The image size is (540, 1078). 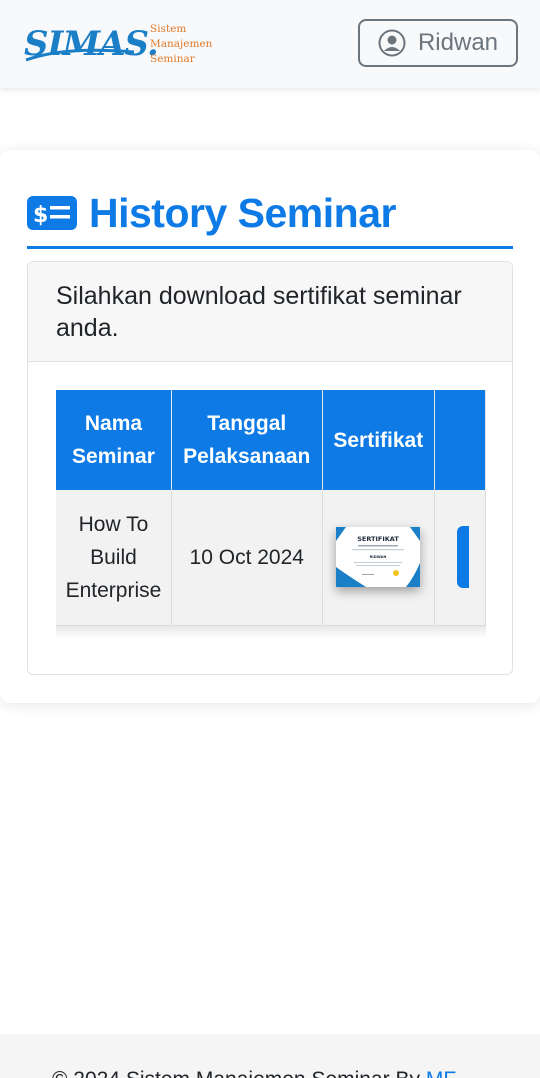 I want to click on footer-copyright: © 2024 Sistem Manajemen Seminar By MF, so click(x=254, y=1073).